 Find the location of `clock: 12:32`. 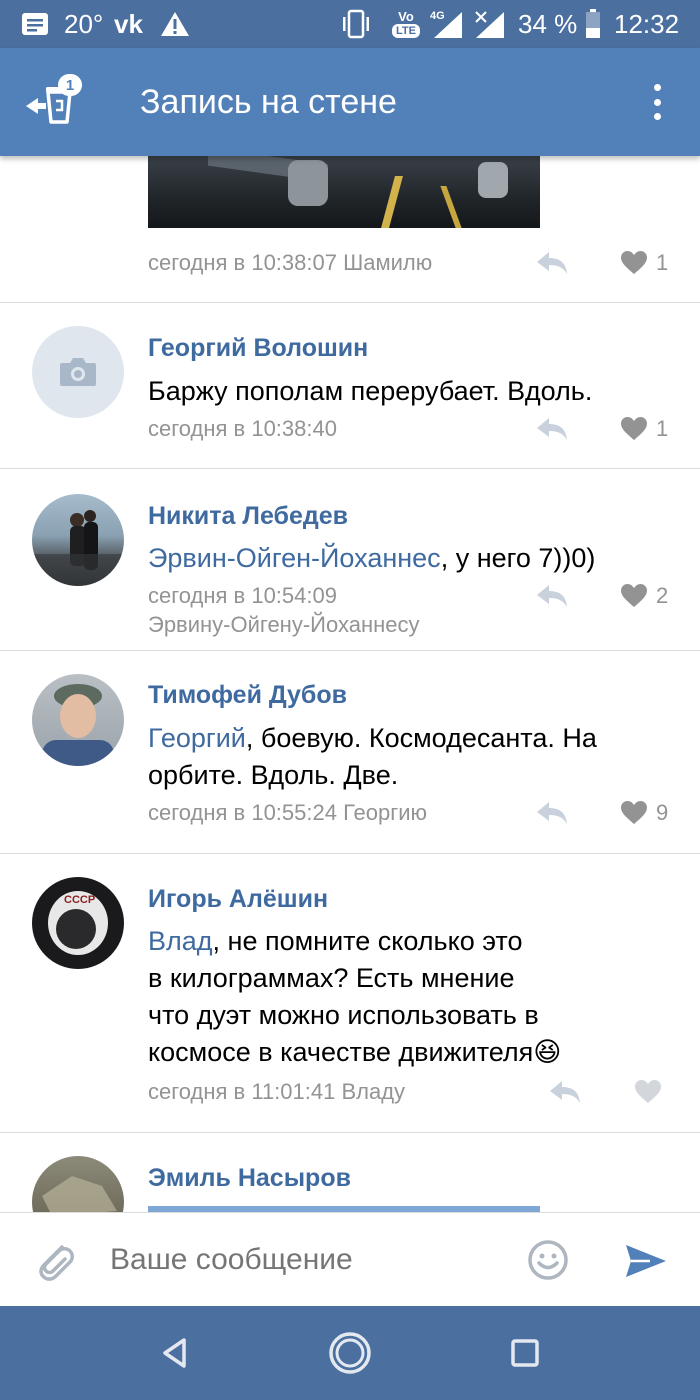

clock: 12:32 is located at coordinates (647, 23).